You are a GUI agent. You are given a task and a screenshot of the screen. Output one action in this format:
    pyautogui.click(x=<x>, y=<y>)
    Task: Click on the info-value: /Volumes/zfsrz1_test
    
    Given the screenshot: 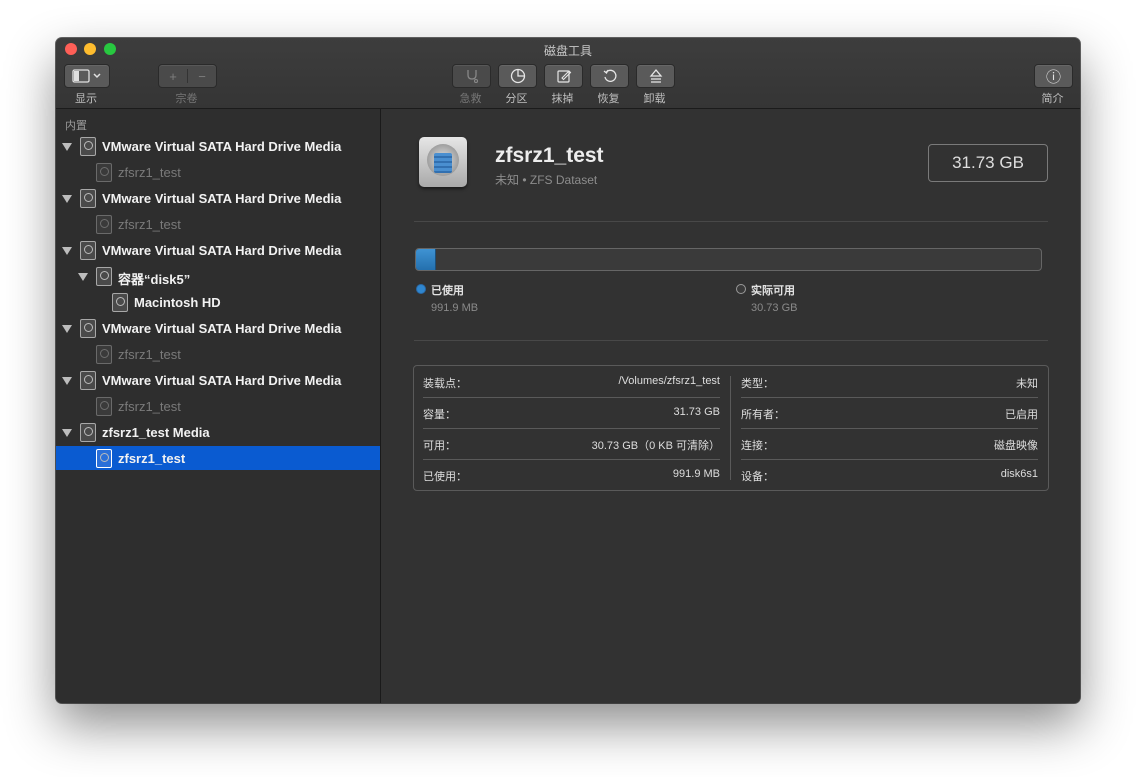 What is the action you would take?
    pyautogui.click(x=669, y=381)
    